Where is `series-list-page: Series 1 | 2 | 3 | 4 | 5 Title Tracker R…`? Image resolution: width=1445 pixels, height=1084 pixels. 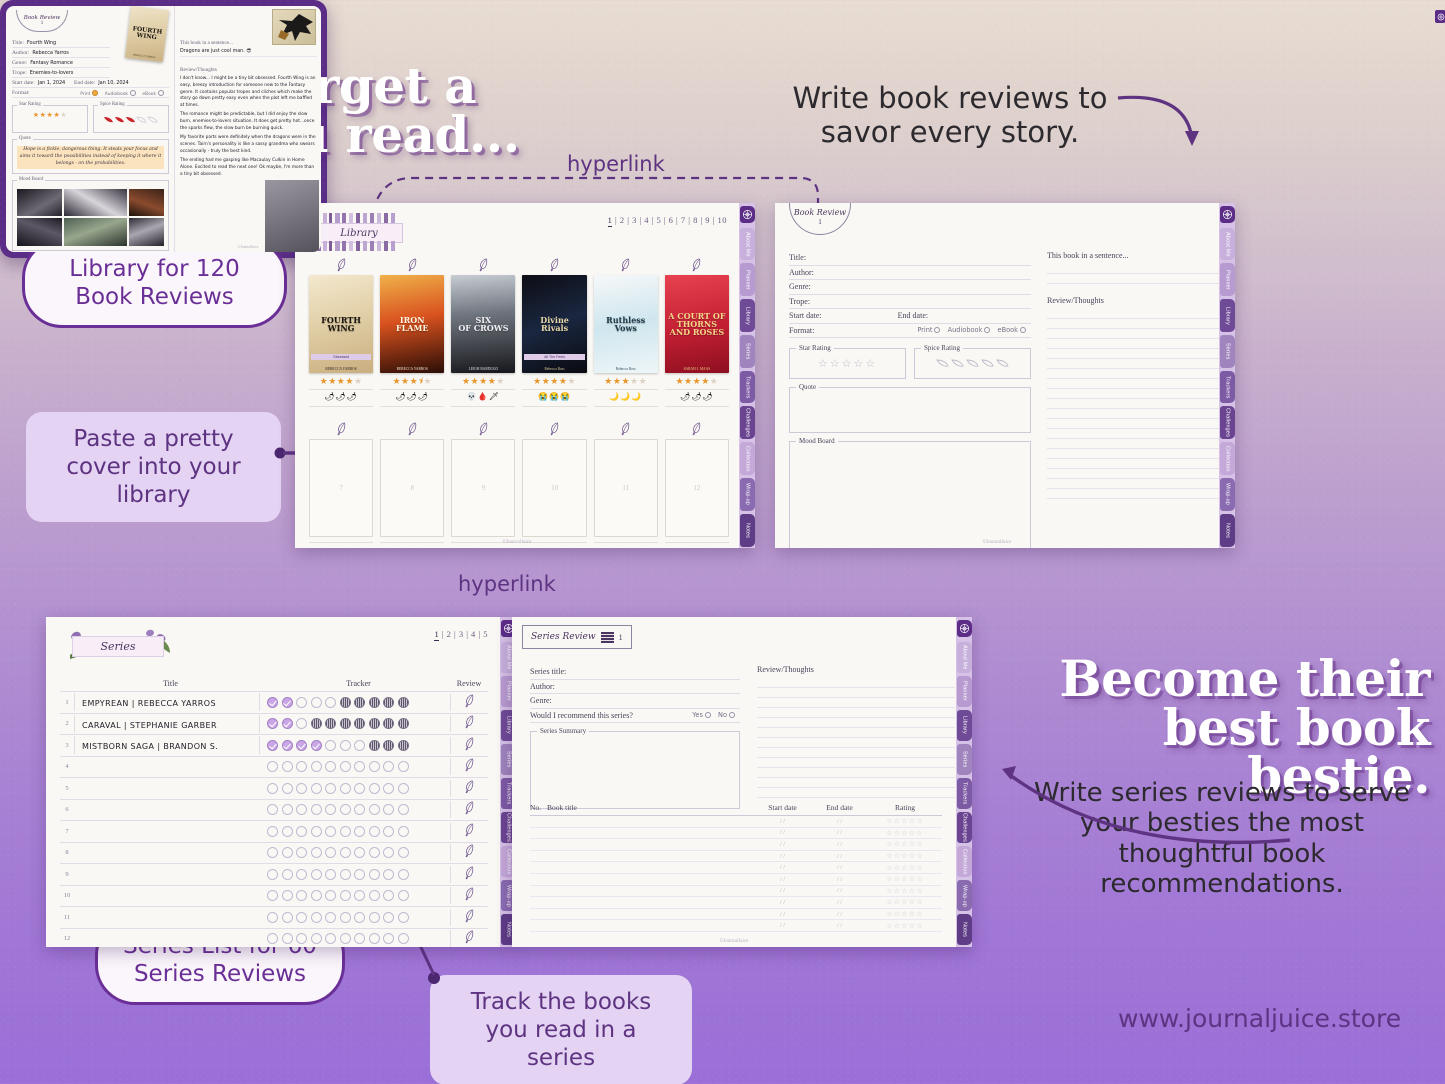 series-list-page: Series 1 | 2 | 3 | 4 | 5 Title Tracker R… is located at coordinates (281, 782).